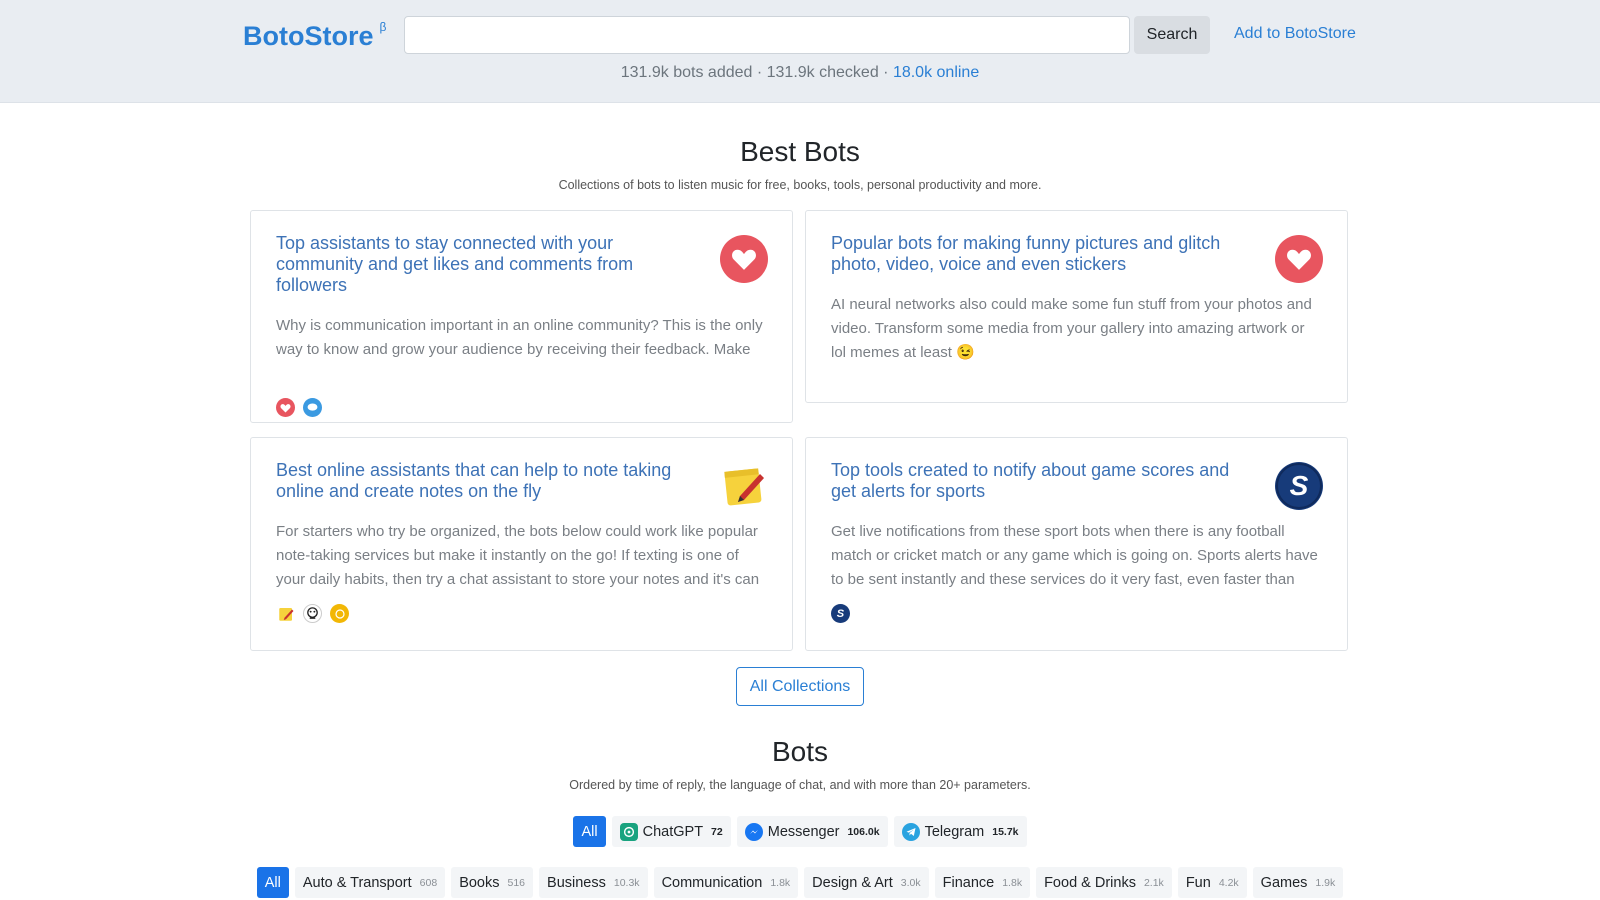  I want to click on pill-label: Fun, so click(1198, 882).